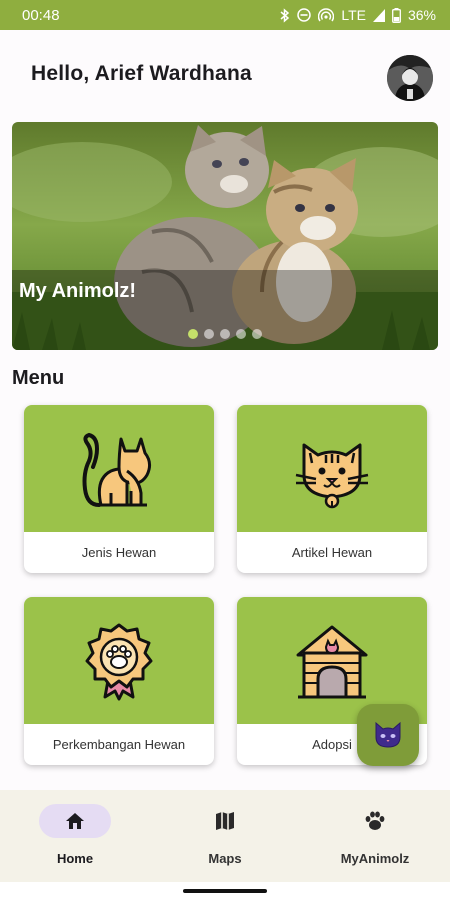 The height and width of the screenshot is (900, 450). I want to click on do-not-disturb-icon, so click(304, 15).